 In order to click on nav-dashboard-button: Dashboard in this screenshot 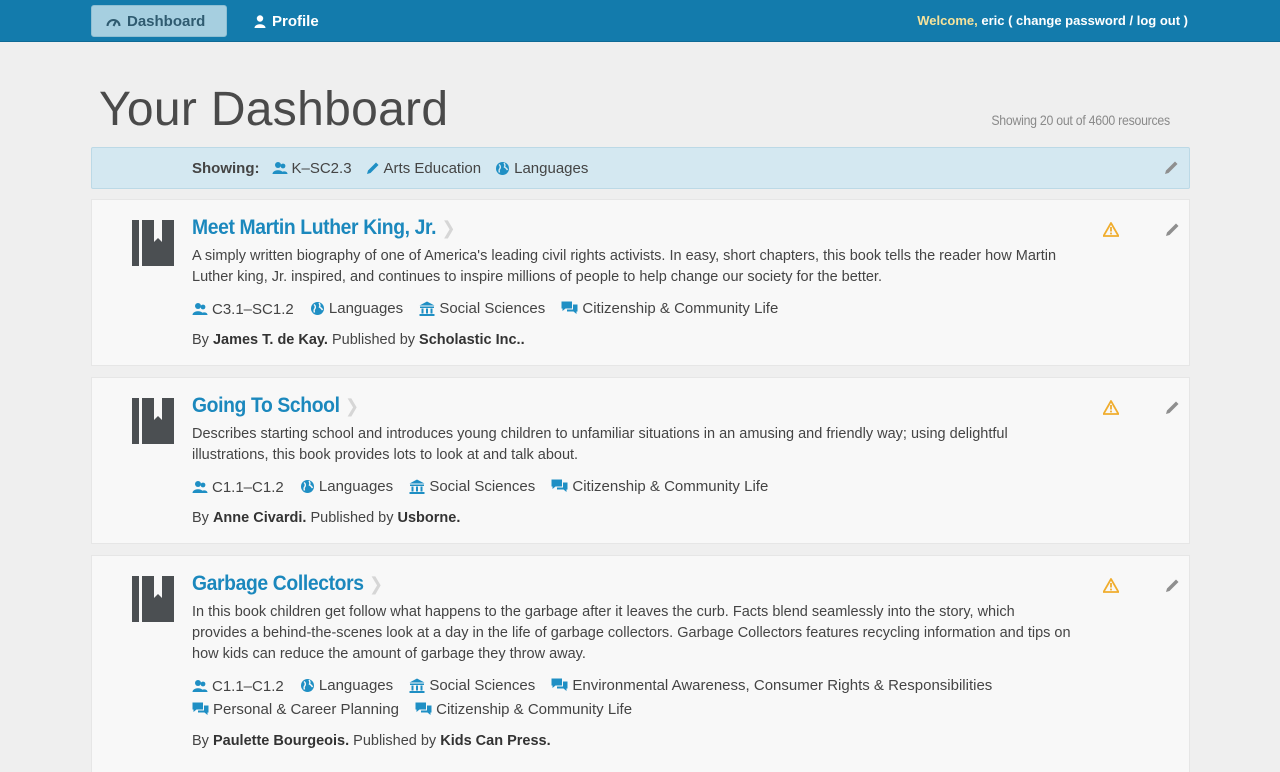, I will do `click(159, 21)`.